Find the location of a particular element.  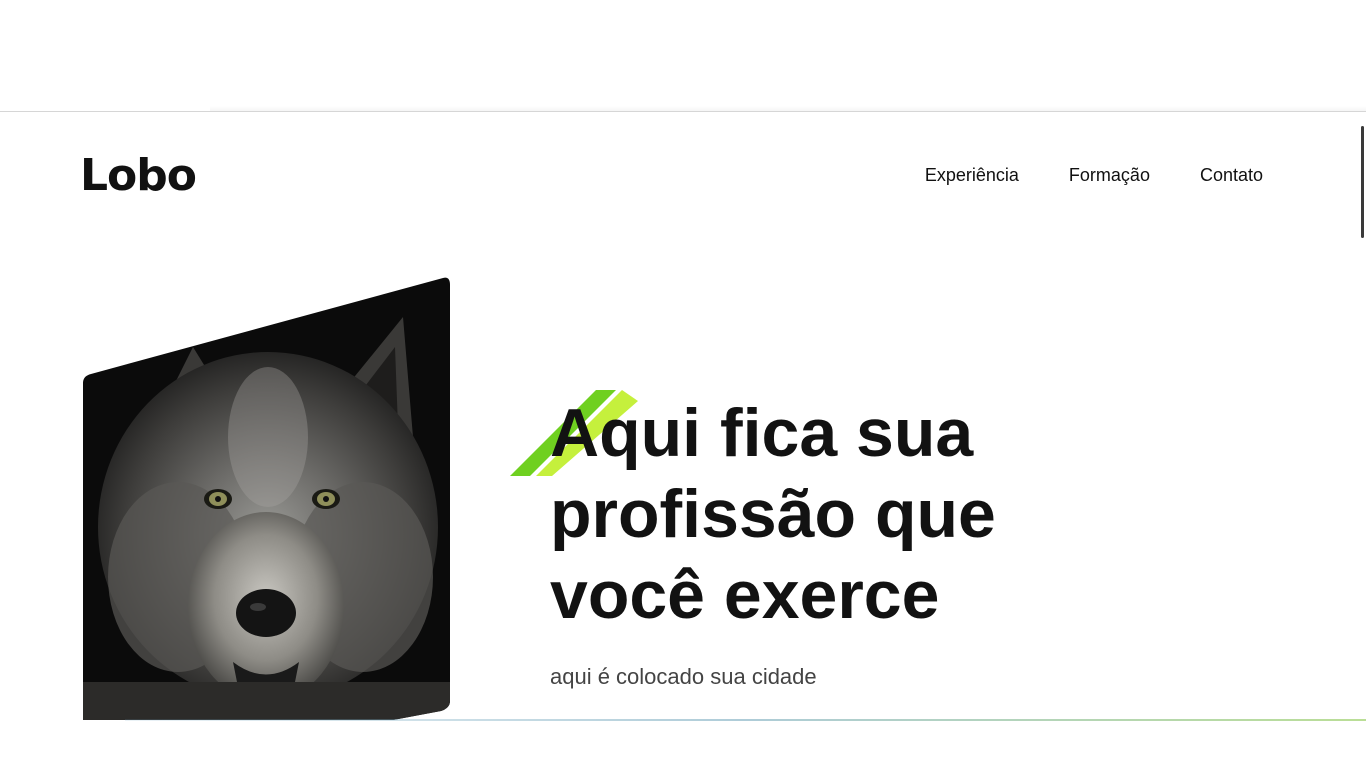

hero-headline: Aqui fica sua profissão que você exerce is located at coordinates (773, 514).